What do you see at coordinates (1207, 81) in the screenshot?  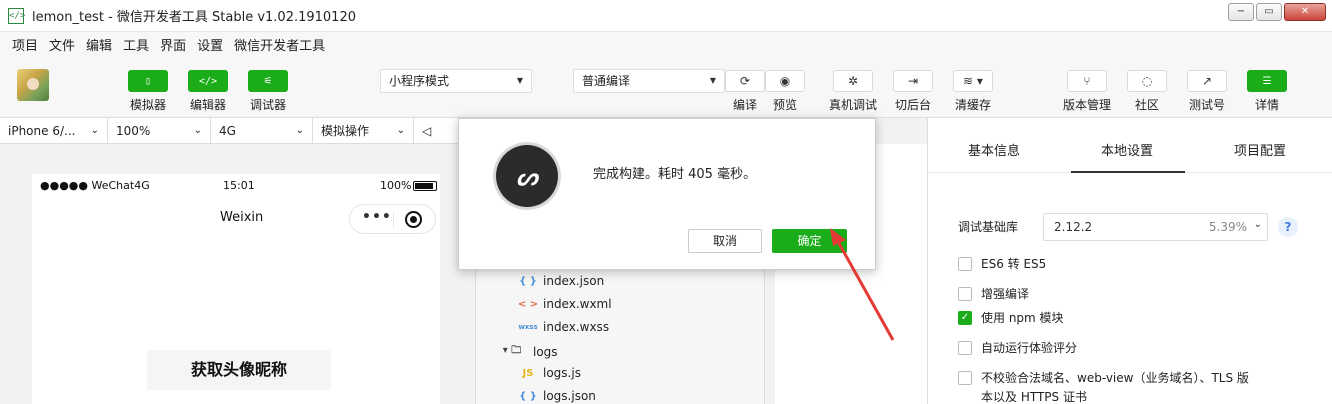 I see `external-link-icon: ↗` at bounding box center [1207, 81].